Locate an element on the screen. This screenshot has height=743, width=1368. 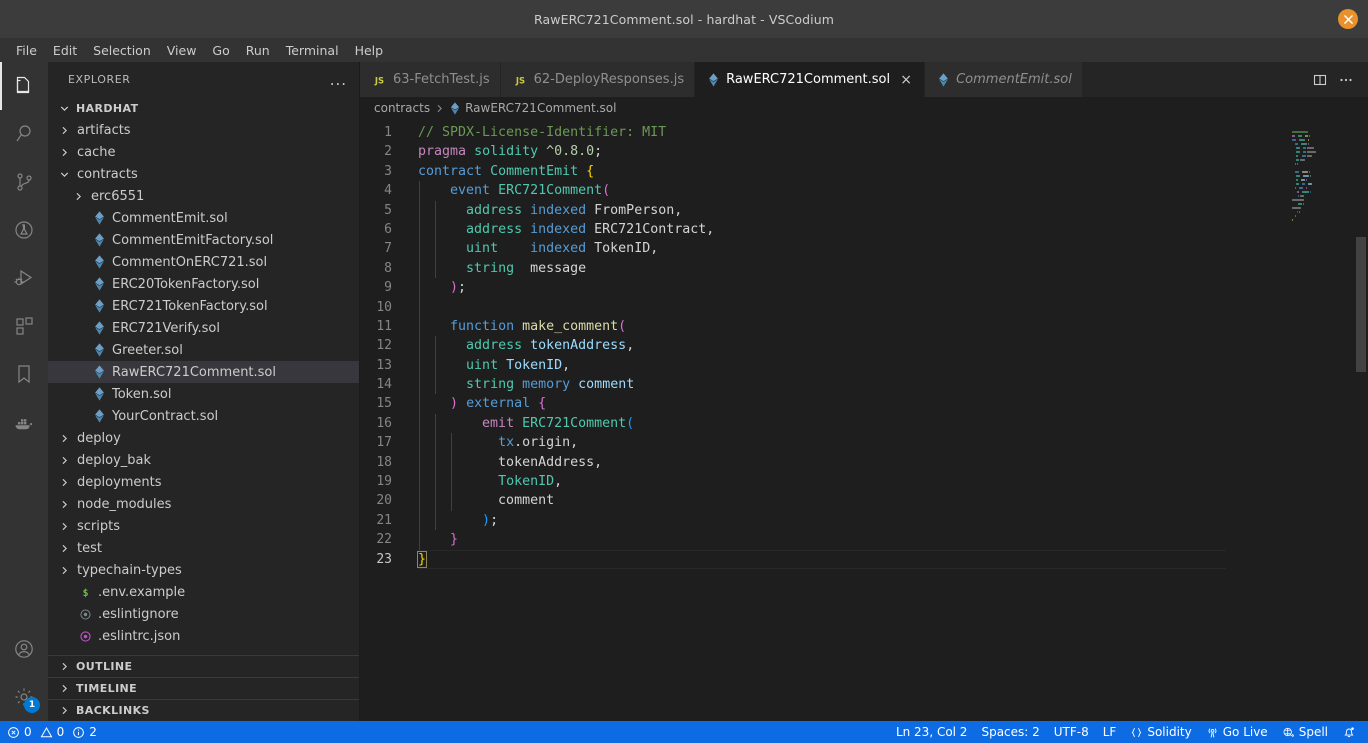
tree-item-deploy-bak: deploy_bak is located at coordinates (203, 460).